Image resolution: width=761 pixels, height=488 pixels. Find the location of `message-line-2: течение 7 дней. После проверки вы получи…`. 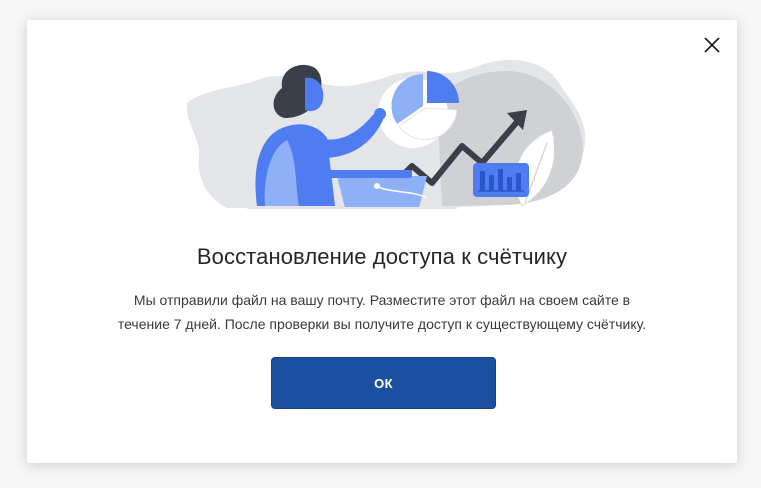

message-line-2: течение 7 дней. После проверки вы получи… is located at coordinates (382, 324).